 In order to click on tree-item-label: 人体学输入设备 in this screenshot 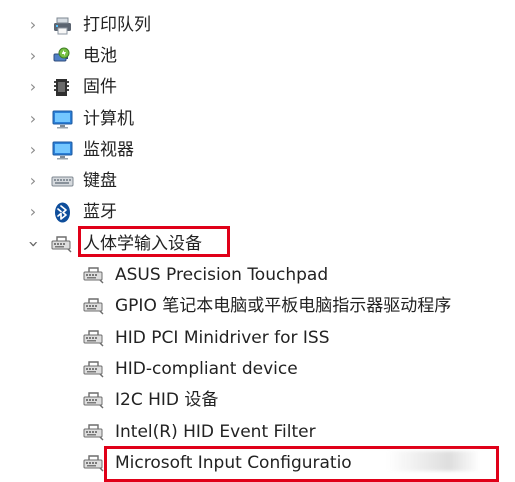, I will do `click(142, 243)`.